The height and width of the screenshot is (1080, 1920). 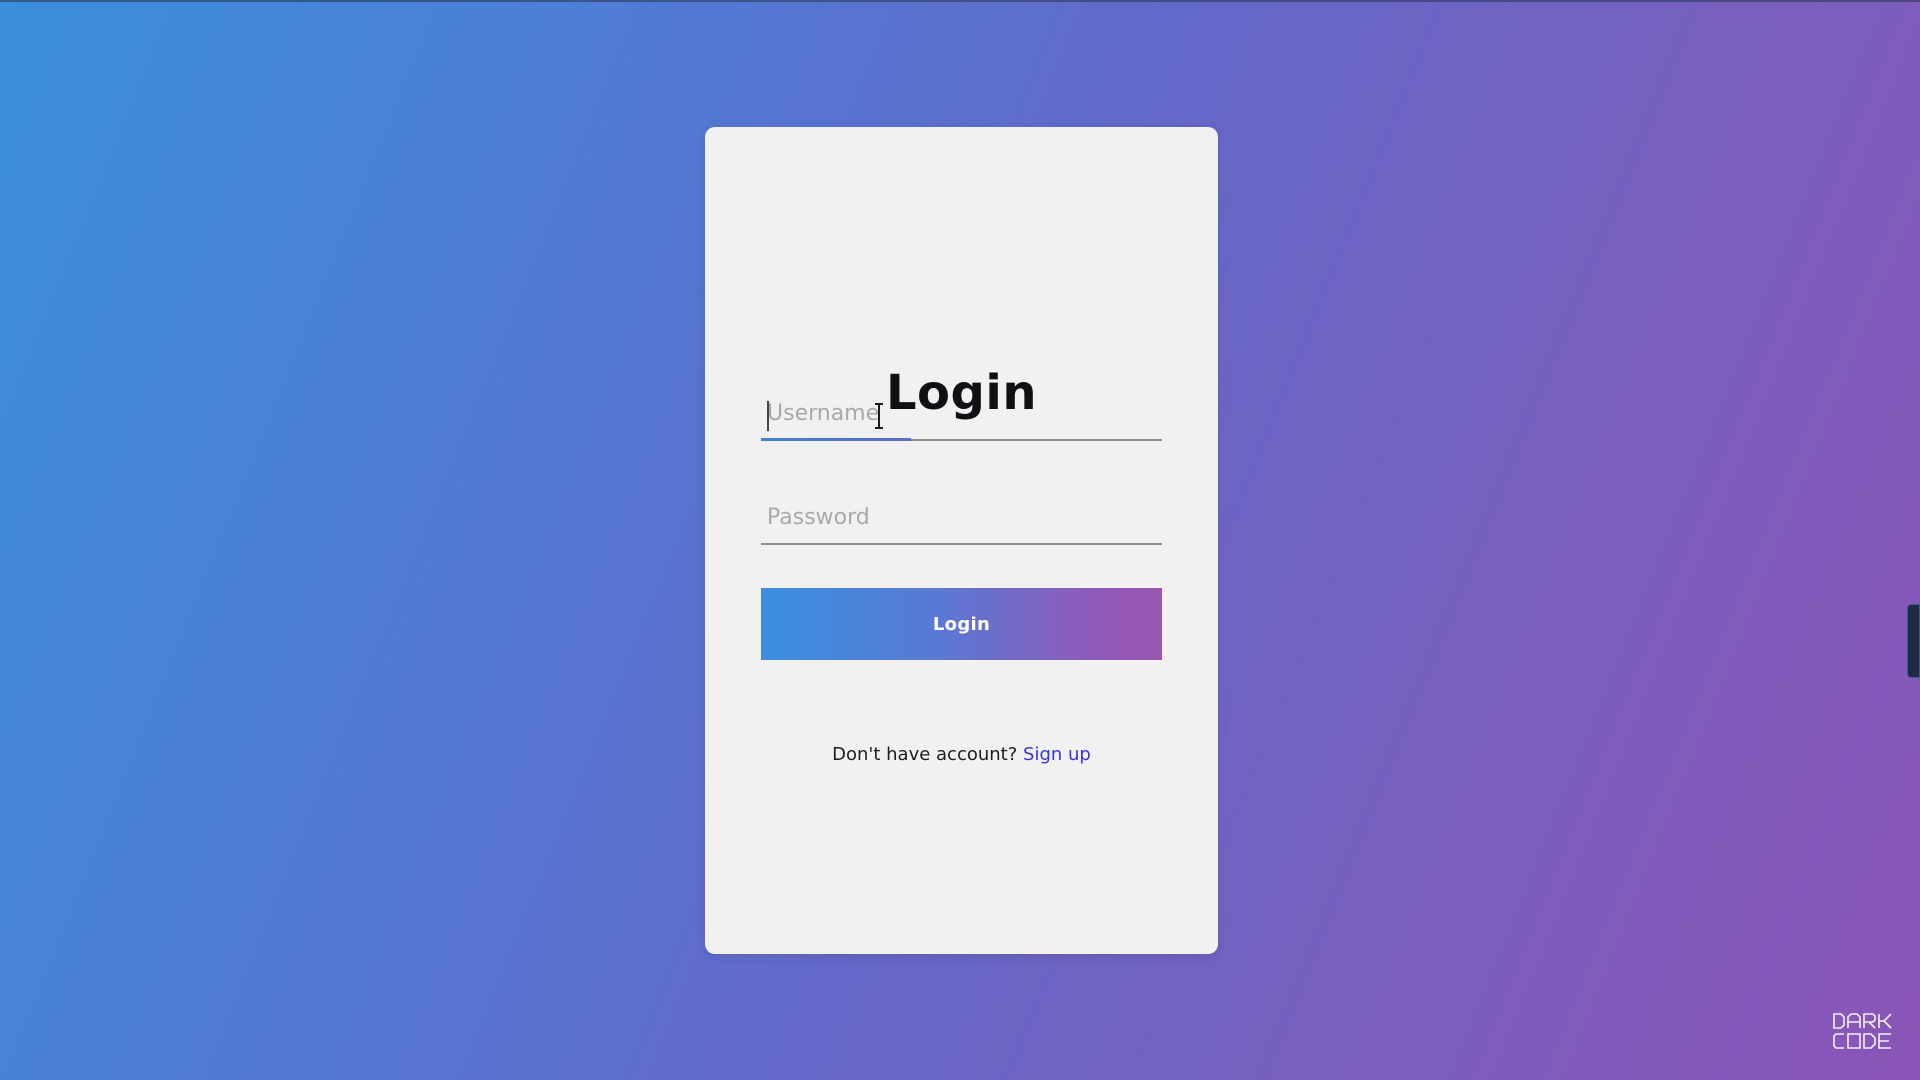 What do you see at coordinates (1862, 1031) in the screenshot?
I see `dark-code-logo` at bounding box center [1862, 1031].